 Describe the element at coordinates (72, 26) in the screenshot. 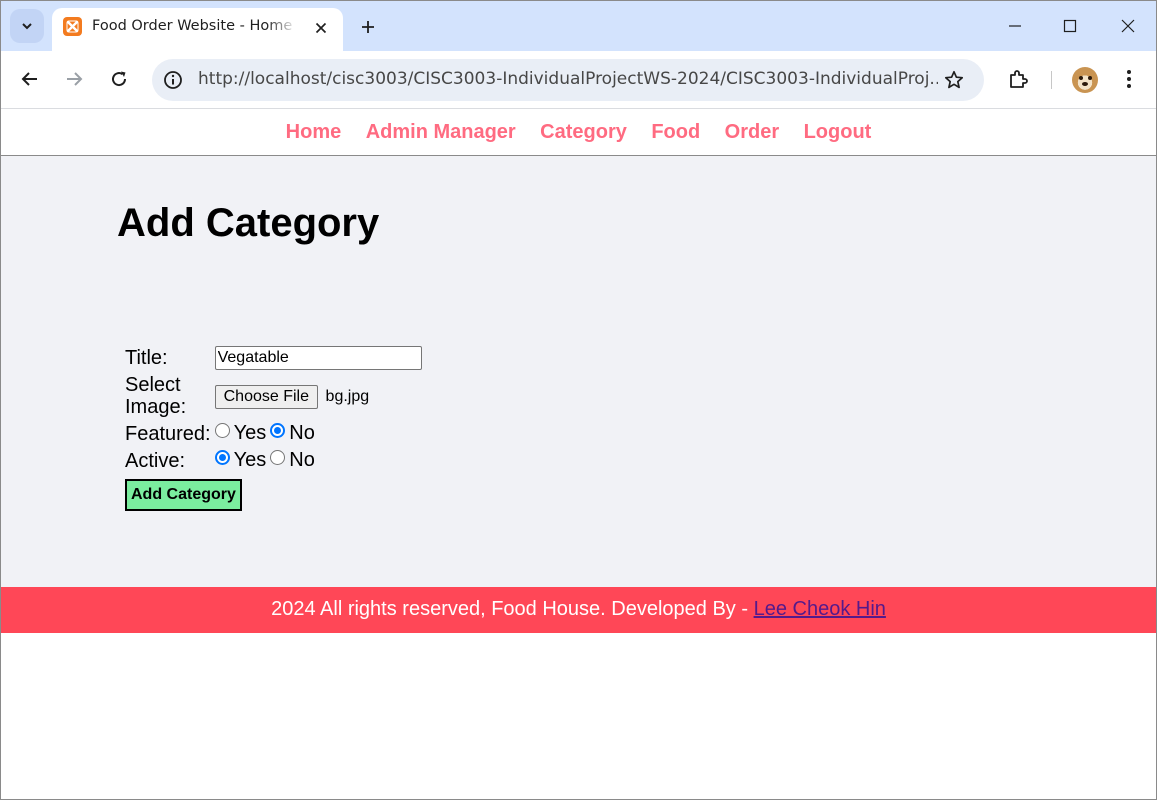

I see `xampp-favicon-icon` at that location.